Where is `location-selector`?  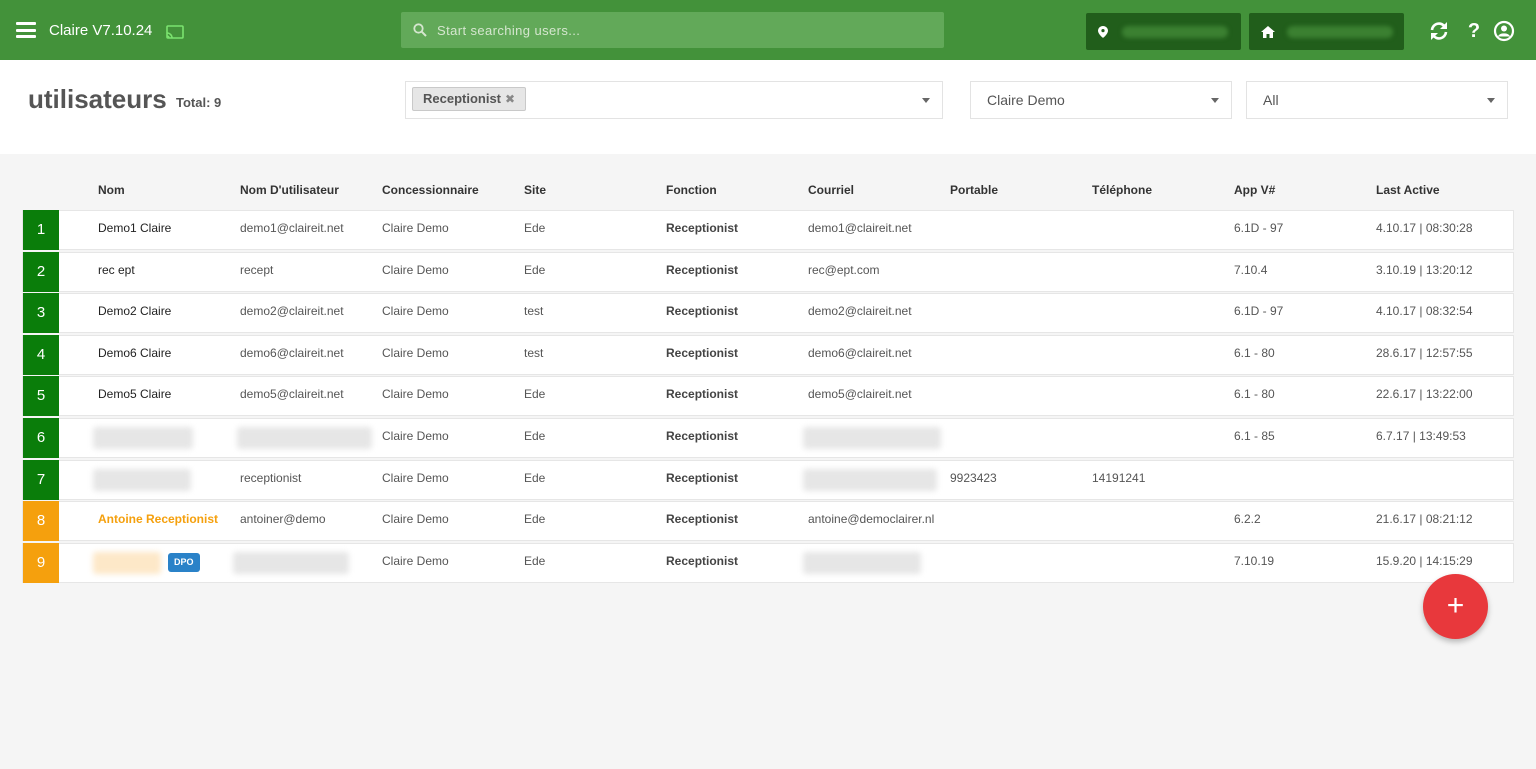 location-selector is located at coordinates (1163, 31).